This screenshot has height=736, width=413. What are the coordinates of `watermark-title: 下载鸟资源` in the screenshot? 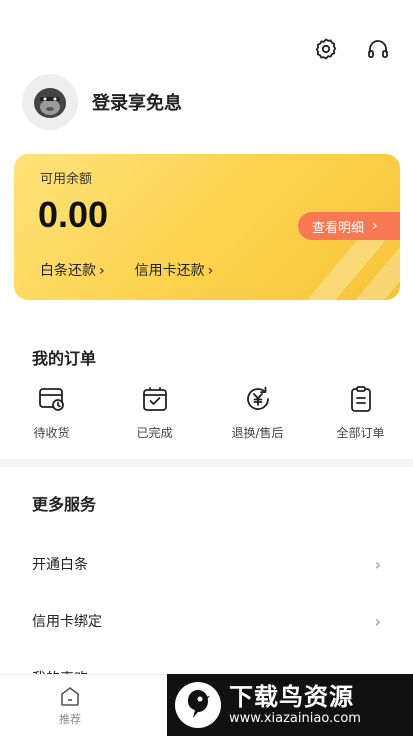 It's located at (291, 697).